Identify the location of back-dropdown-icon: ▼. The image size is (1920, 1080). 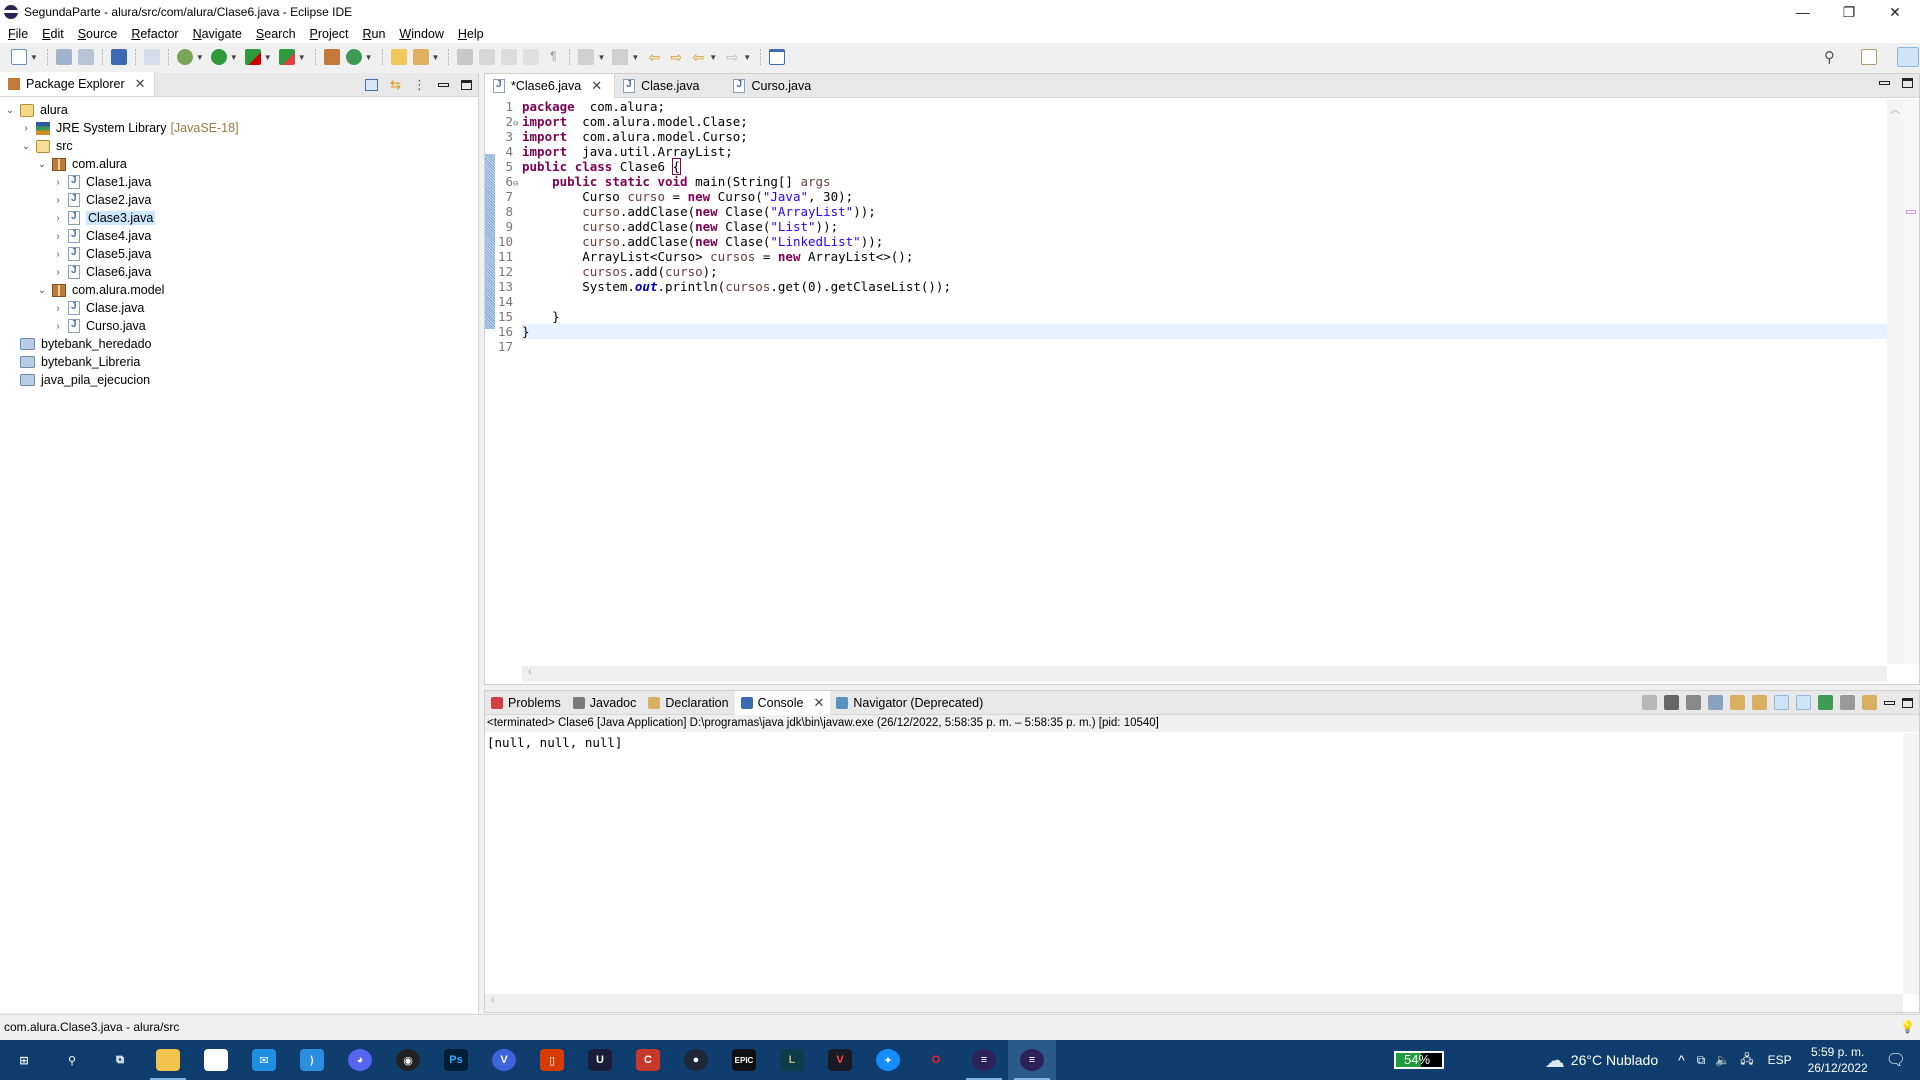
(713, 57).